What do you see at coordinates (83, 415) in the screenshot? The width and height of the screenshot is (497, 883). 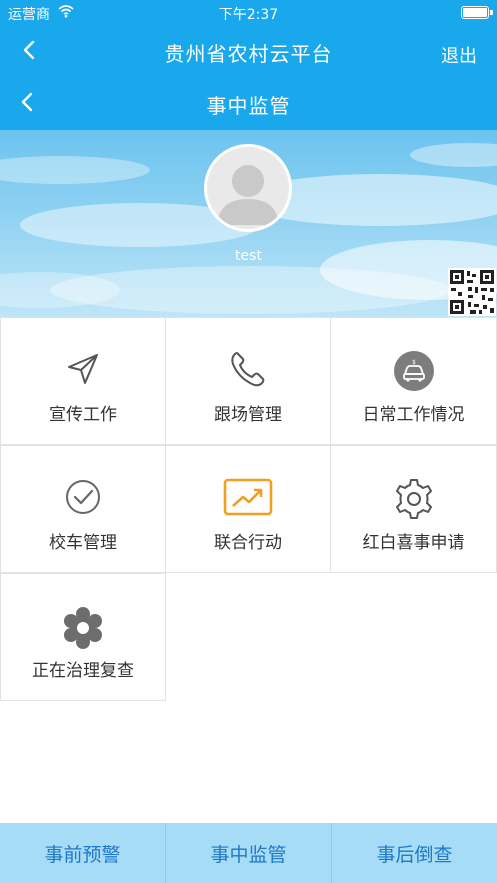 I see `menu-item-label: 宣传工作` at bounding box center [83, 415].